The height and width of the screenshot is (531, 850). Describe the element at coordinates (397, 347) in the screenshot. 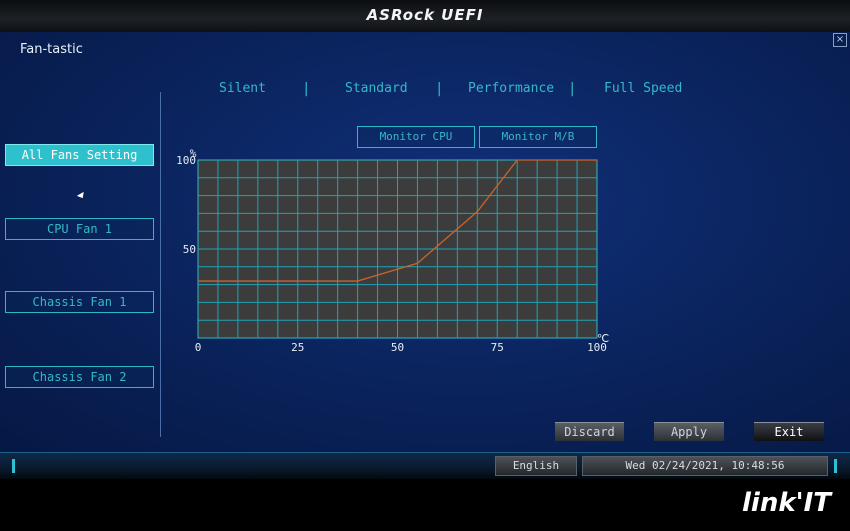

I see `x-tick-label: 50` at that location.